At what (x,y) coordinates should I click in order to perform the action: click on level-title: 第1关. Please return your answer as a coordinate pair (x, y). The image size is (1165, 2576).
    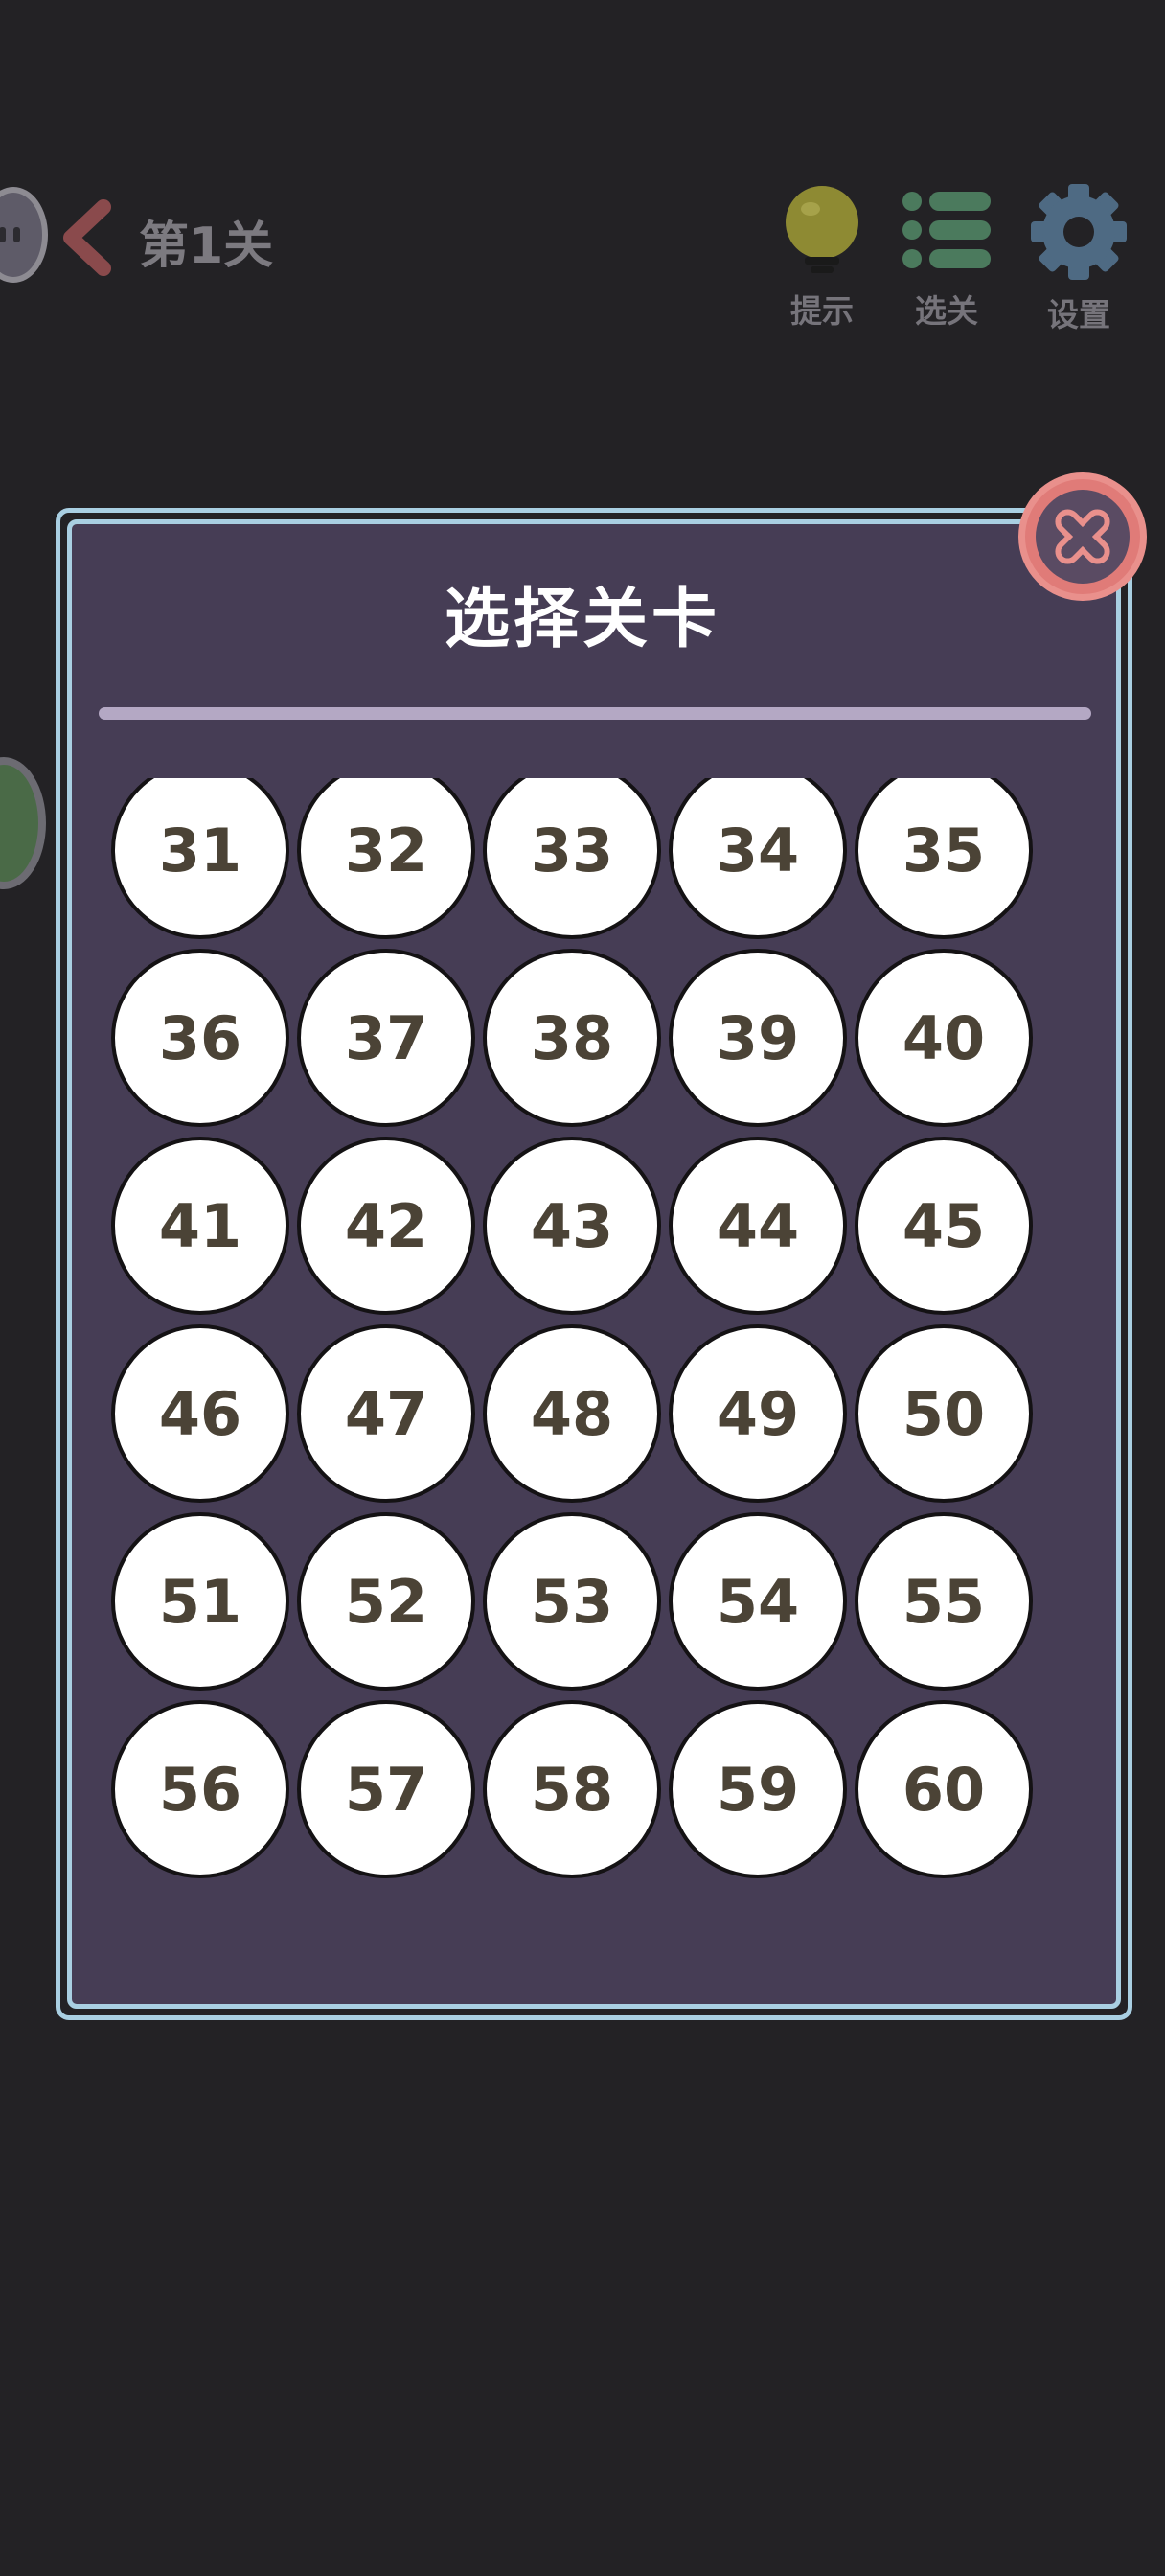
    Looking at the image, I should click on (207, 246).